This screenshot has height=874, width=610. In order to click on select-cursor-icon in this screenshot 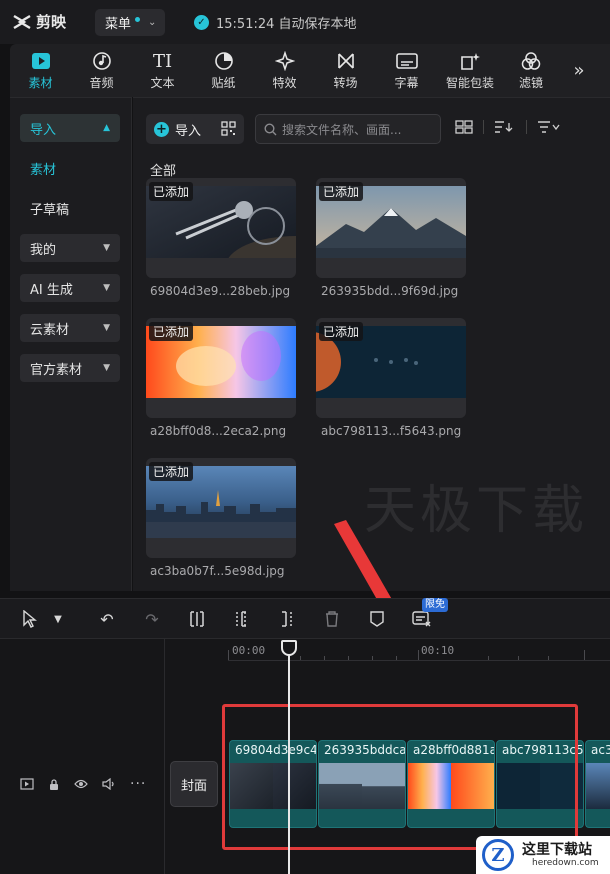, I will do `click(30, 619)`.